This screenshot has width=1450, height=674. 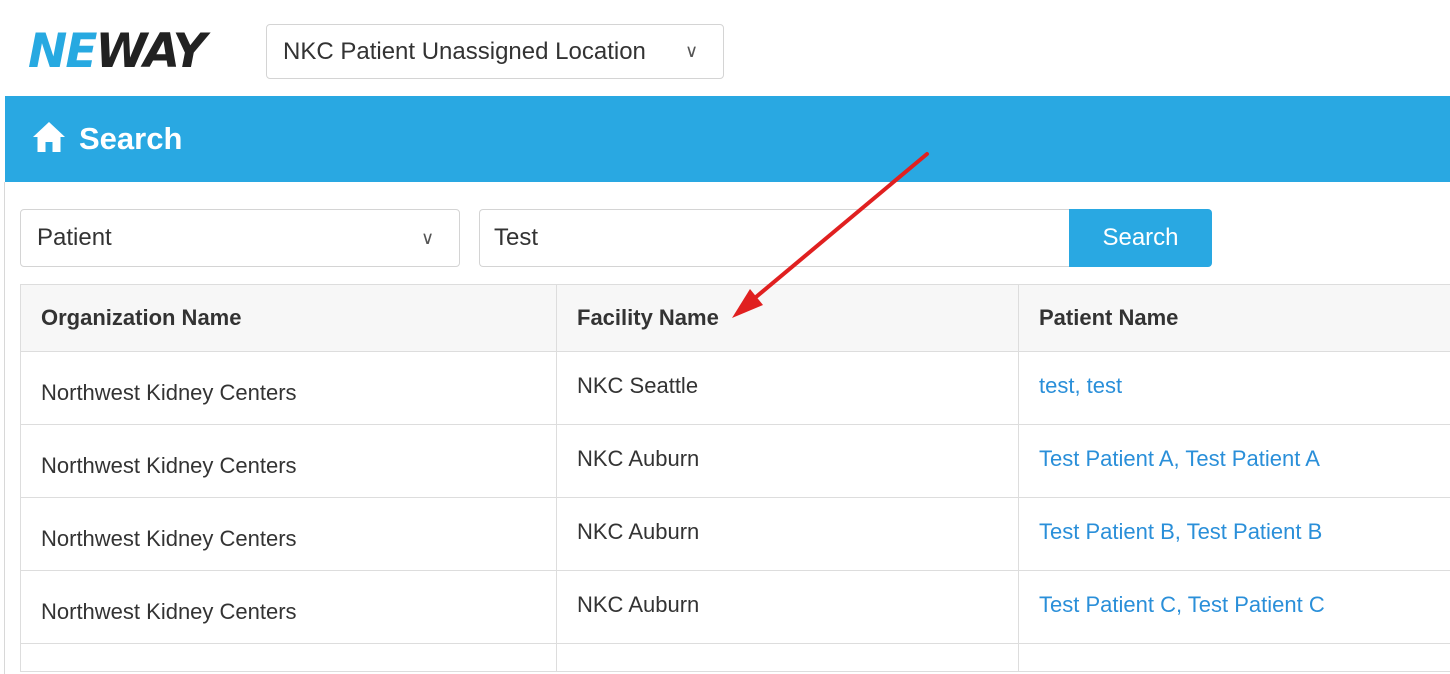 I want to click on column-header-facility: Facility Name, so click(x=787, y=318).